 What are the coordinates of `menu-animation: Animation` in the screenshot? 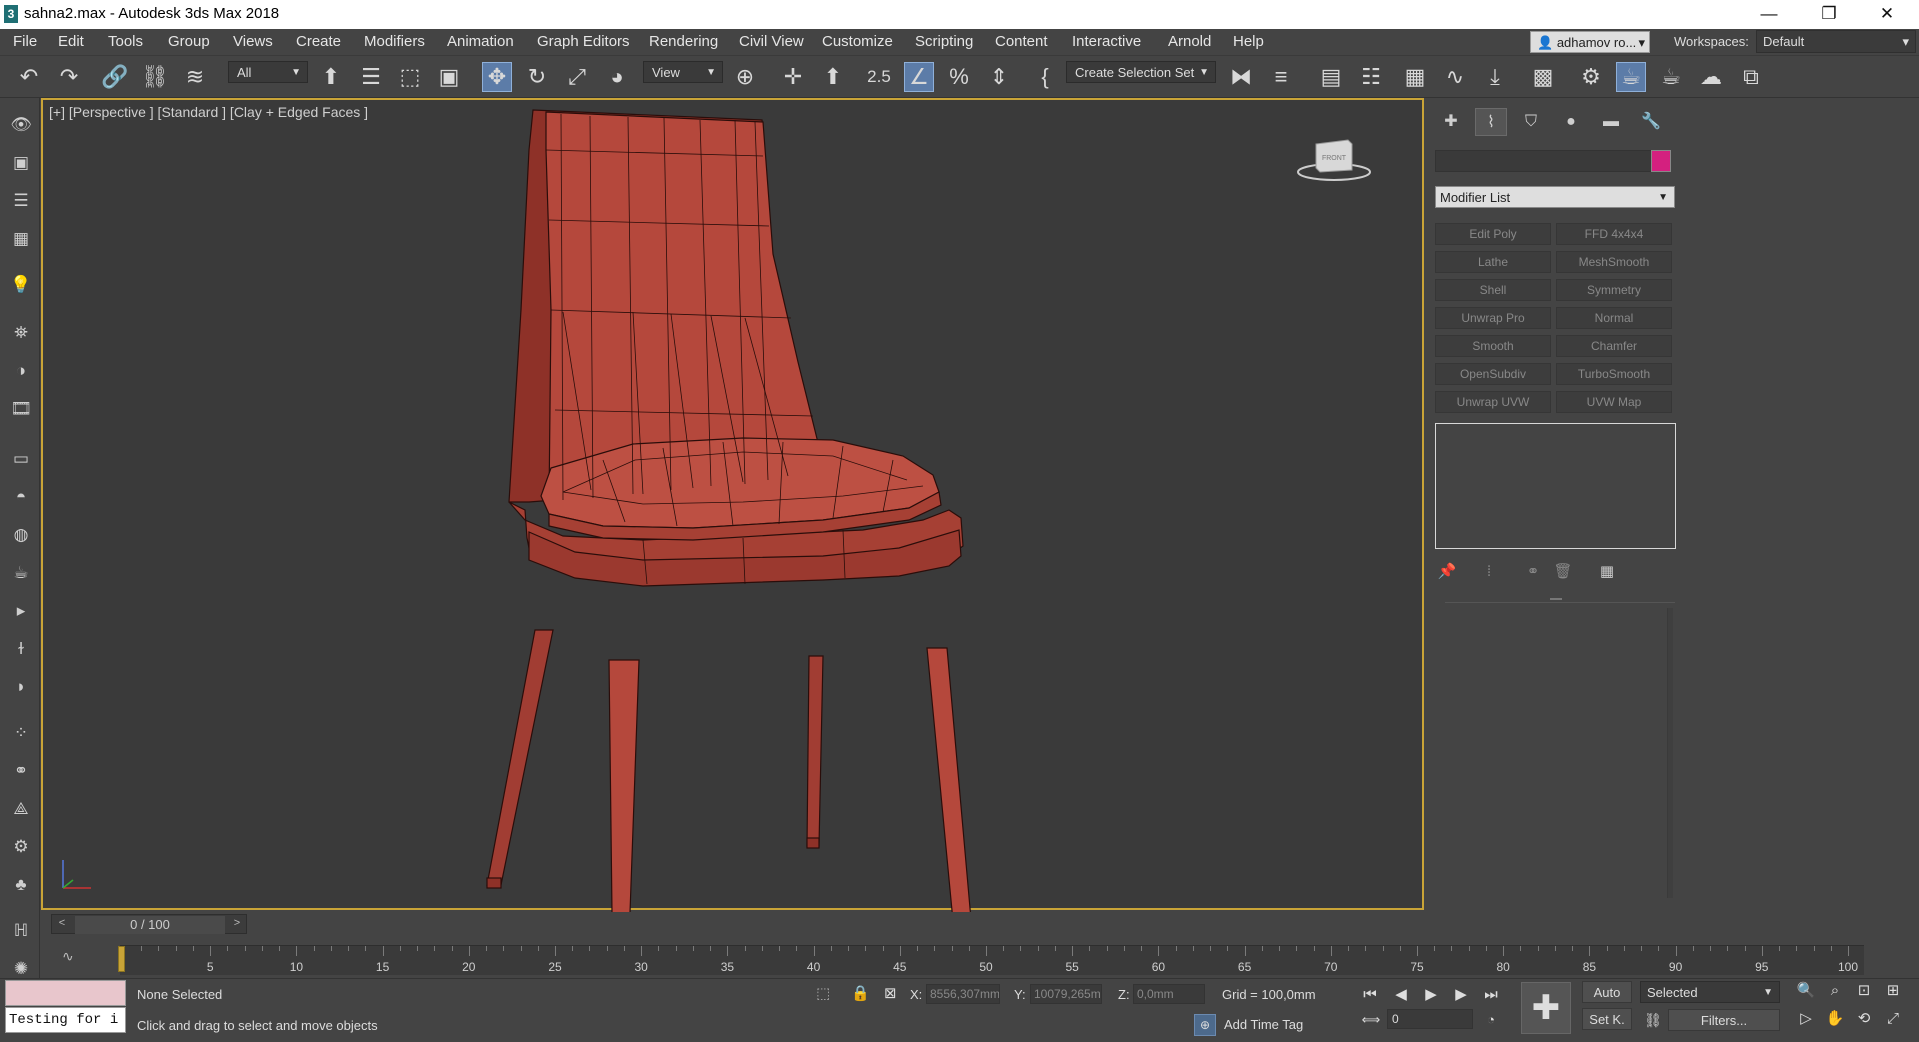 It's located at (480, 41).